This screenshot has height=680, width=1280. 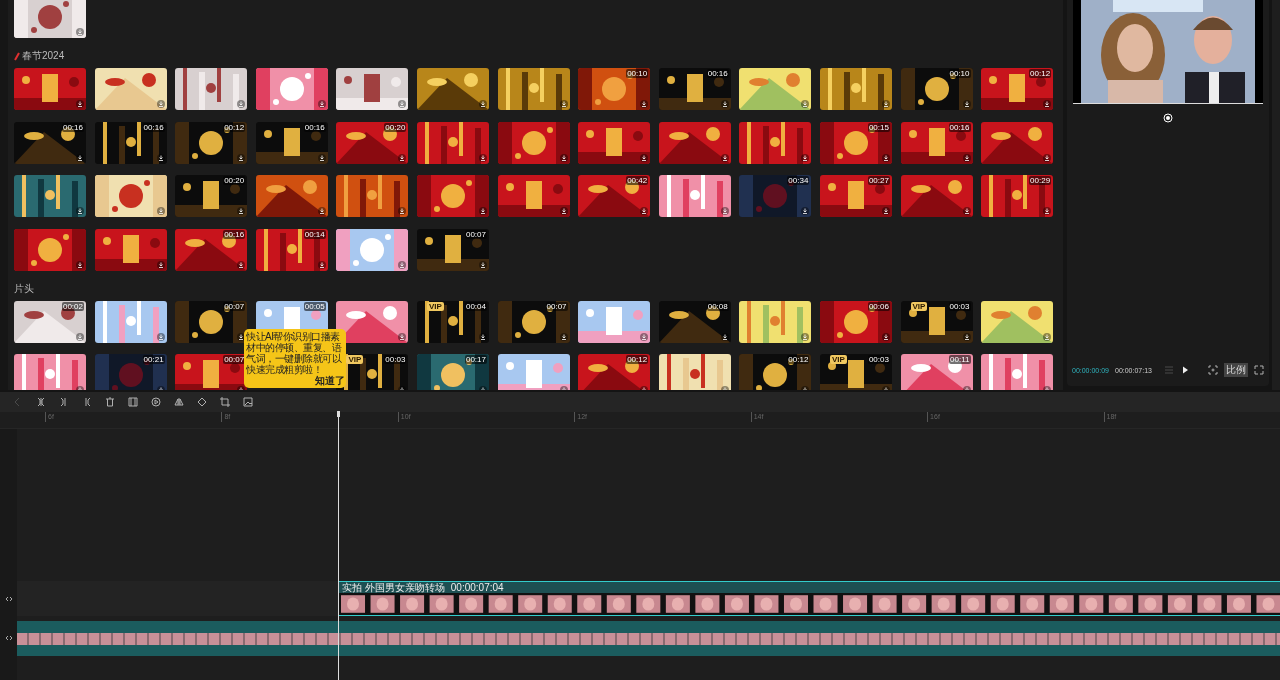 What do you see at coordinates (637, 180) in the screenshot?
I see `duration-label: 00:42` at bounding box center [637, 180].